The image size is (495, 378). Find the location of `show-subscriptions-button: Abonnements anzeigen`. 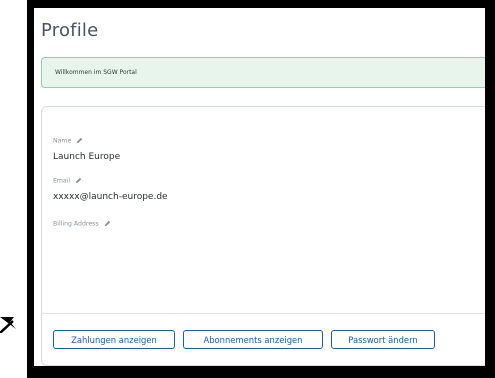

show-subscriptions-button: Abonnements anzeigen is located at coordinates (253, 339).